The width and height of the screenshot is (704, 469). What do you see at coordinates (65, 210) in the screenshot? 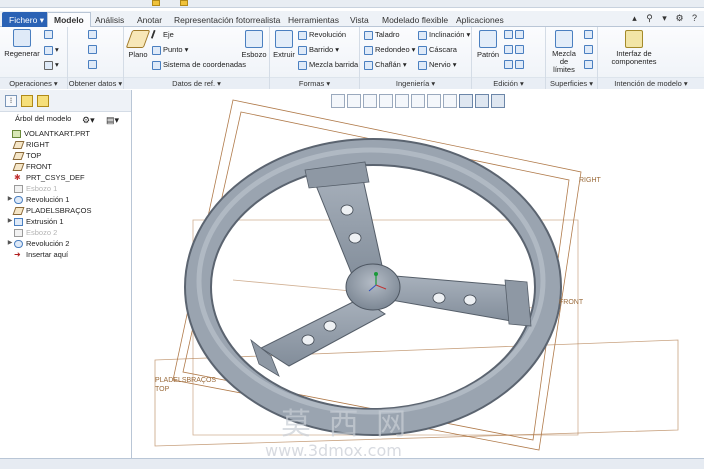
I see `tree-item: PLADELSBRAÇOS` at bounding box center [65, 210].